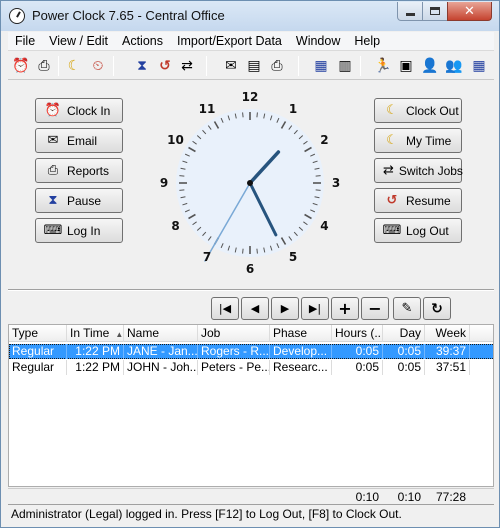  I want to click on clock-out-button: ☾ Clock Out, so click(418, 110).